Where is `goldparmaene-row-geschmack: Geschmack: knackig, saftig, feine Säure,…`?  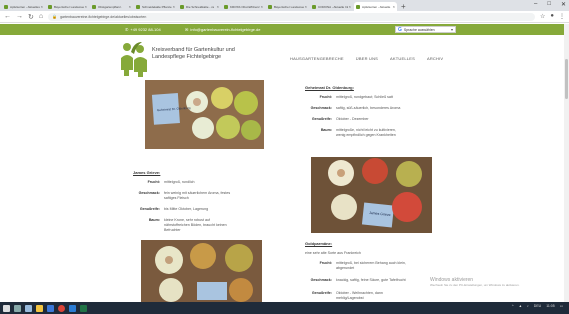 goldparmaene-row-geschmack: Geschmack: knackig, saftig, feine Säure,… is located at coordinates (357, 280).